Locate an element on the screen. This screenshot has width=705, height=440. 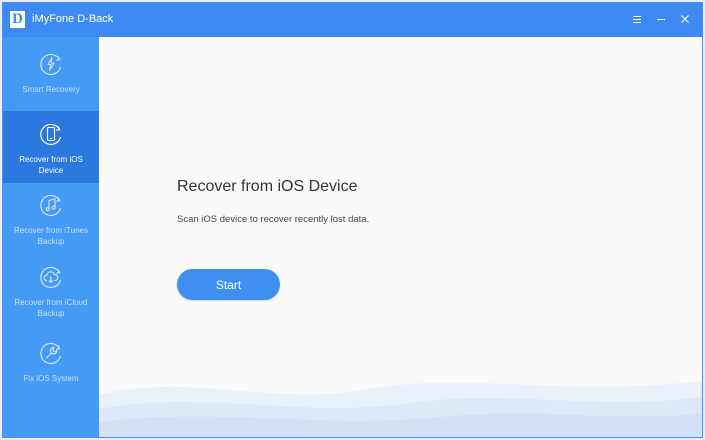
start-button: Start is located at coordinates (228, 284).